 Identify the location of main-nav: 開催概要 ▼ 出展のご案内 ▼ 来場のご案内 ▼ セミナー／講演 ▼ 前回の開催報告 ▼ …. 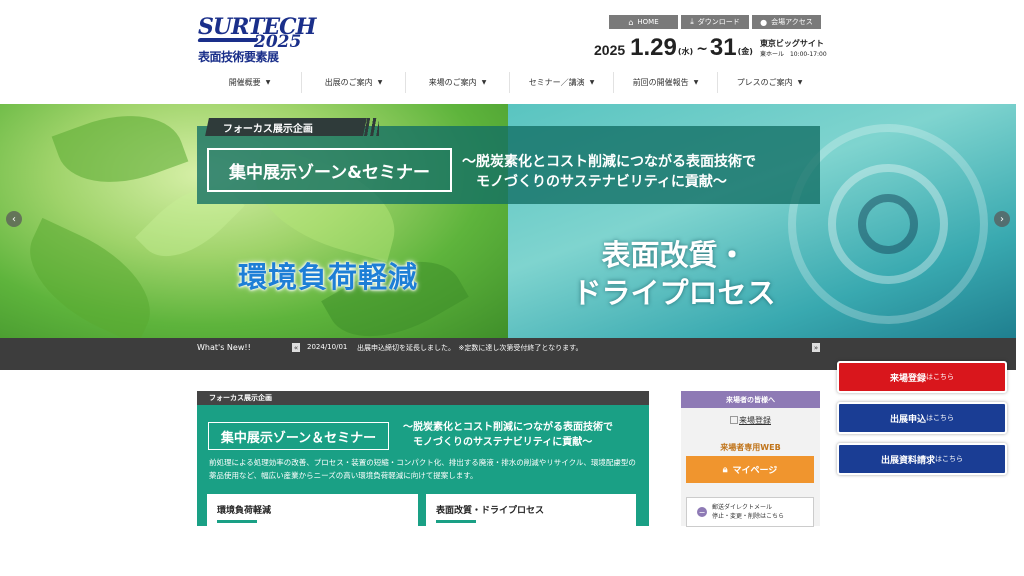
(509, 82).